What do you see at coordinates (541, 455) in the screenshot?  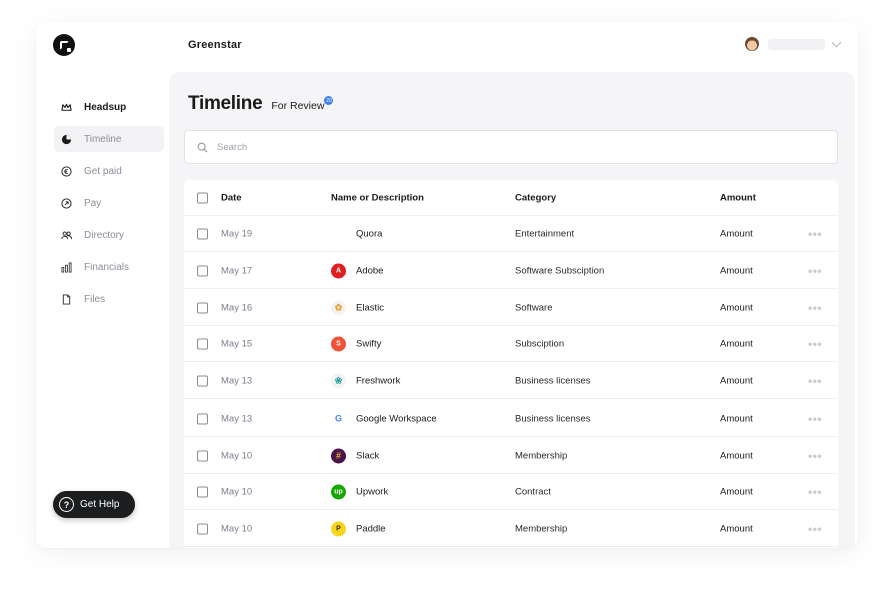 I see `row-category: Membership` at bounding box center [541, 455].